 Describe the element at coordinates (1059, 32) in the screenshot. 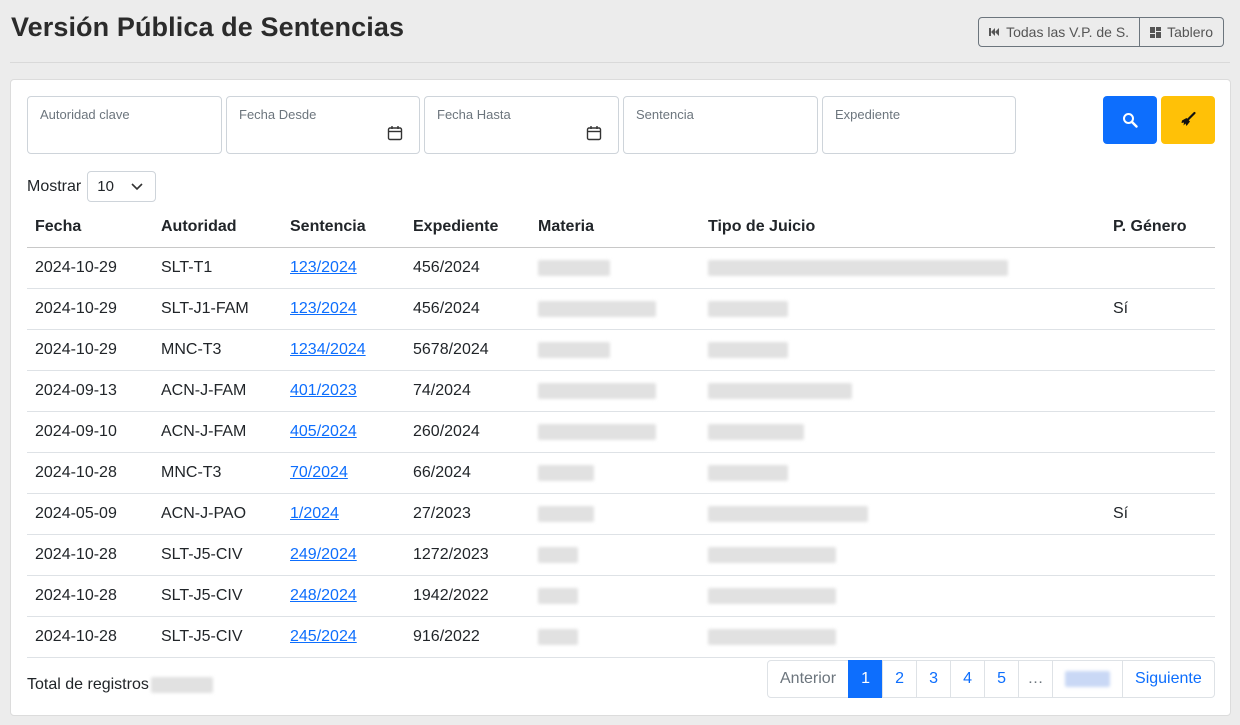

I see `all-public-versions-button: Todas las V.P. de S.` at that location.